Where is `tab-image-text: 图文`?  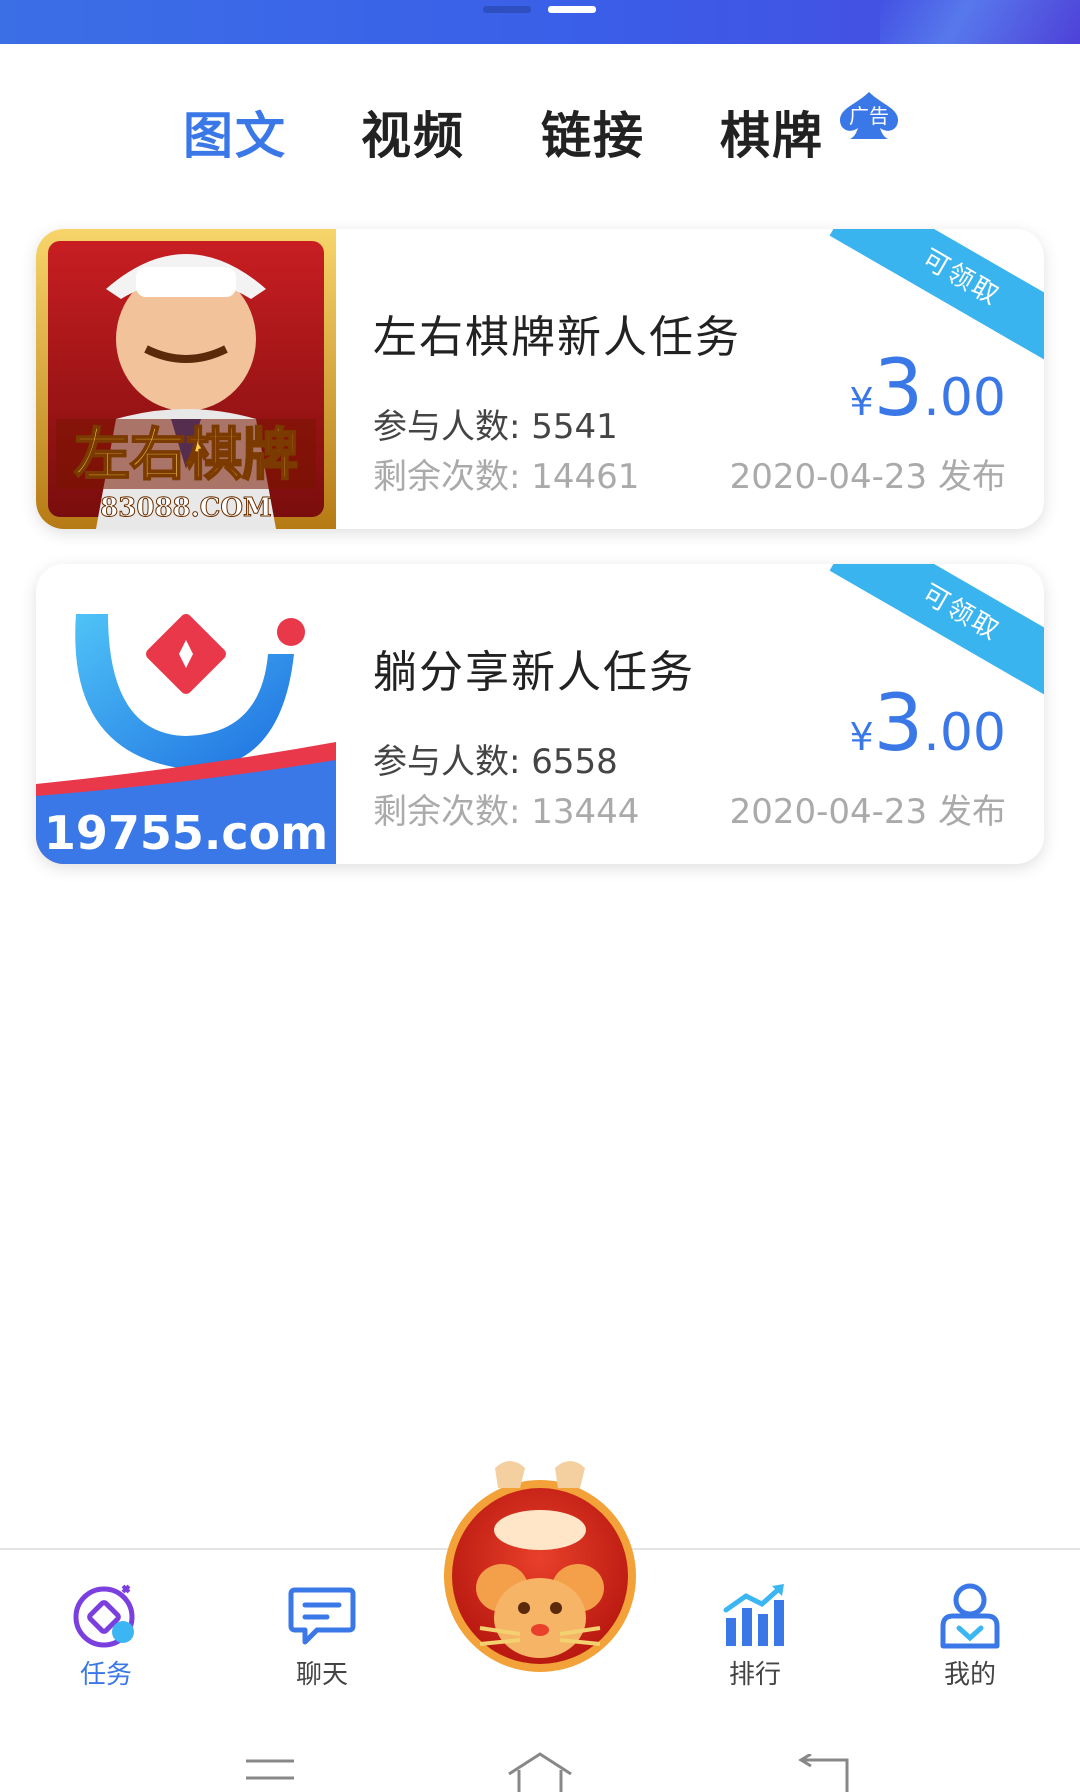 tab-image-text: 图文 is located at coordinates (235, 132).